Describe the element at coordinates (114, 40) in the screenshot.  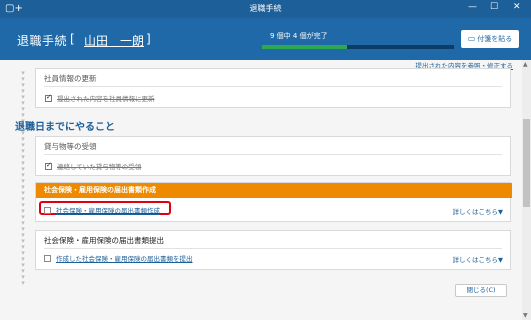
I see `employee-name-link: 山田 一朗` at that location.